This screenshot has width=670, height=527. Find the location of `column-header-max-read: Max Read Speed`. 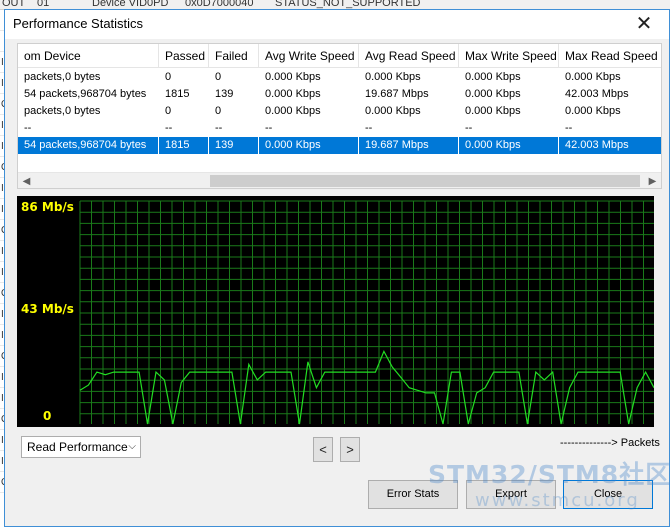

column-header-max-read: Max Read Speed is located at coordinates (610, 56).